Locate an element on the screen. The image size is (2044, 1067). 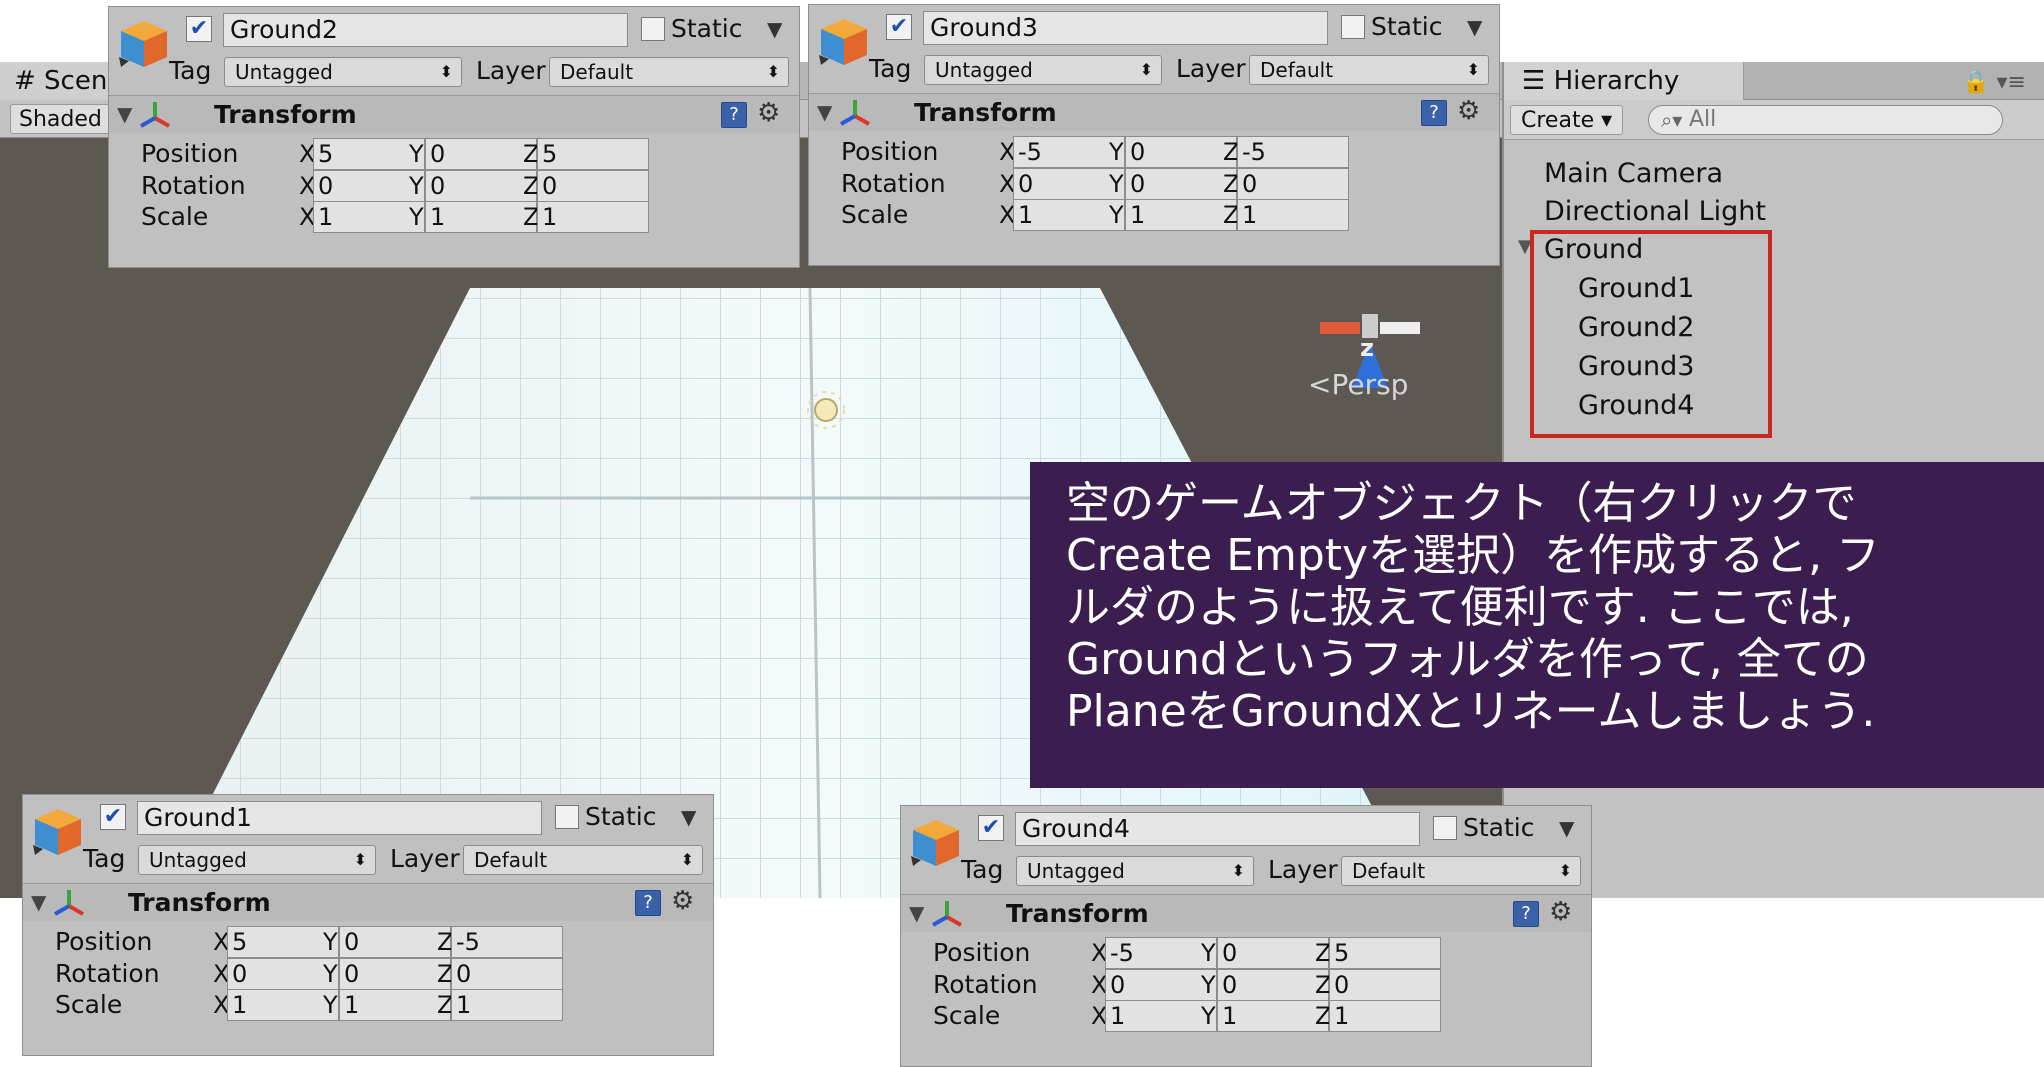
object-name-field: Ground3 is located at coordinates (1125, 28).